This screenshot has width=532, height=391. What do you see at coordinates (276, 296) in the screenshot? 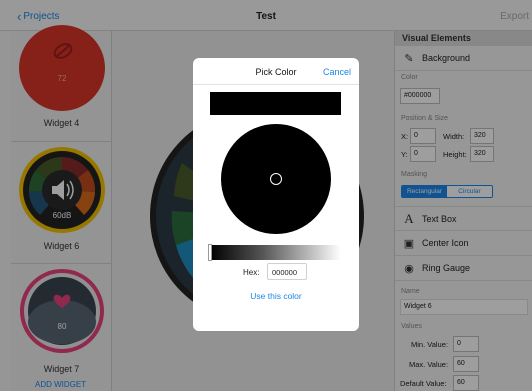
I see `use-this-color-button: Use this color` at bounding box center [276, 296].